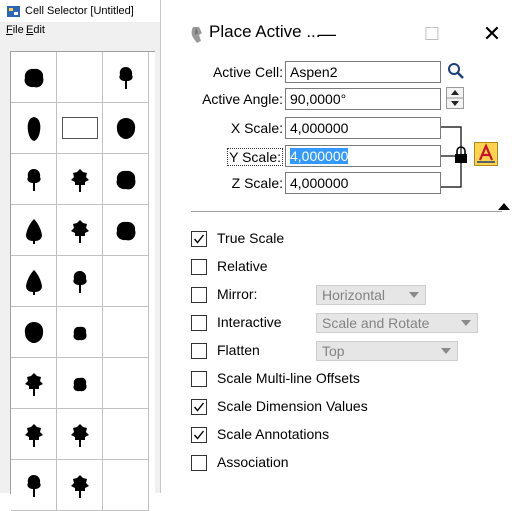 The image size is (526, 511). Describe the element at coordinates (237, 294) in the screenshot. I see `mirror-label: Mirror:` at that location.